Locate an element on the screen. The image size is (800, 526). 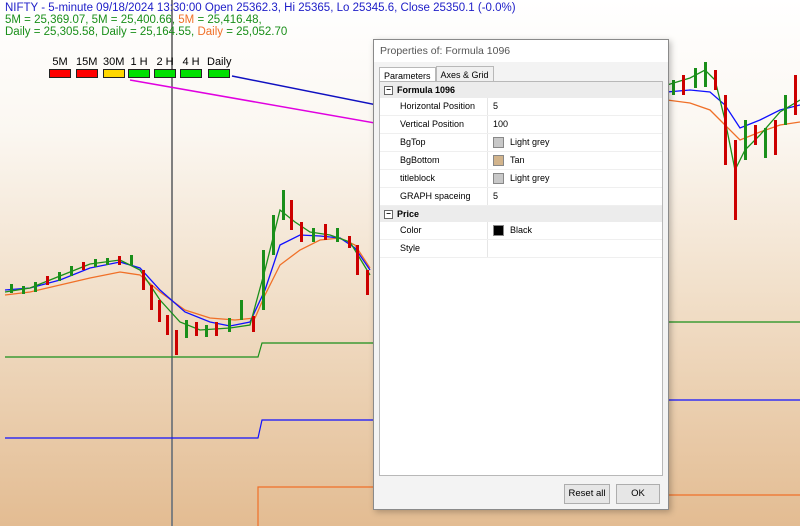
row-color: Color Black is located at coordinates (521, 231).